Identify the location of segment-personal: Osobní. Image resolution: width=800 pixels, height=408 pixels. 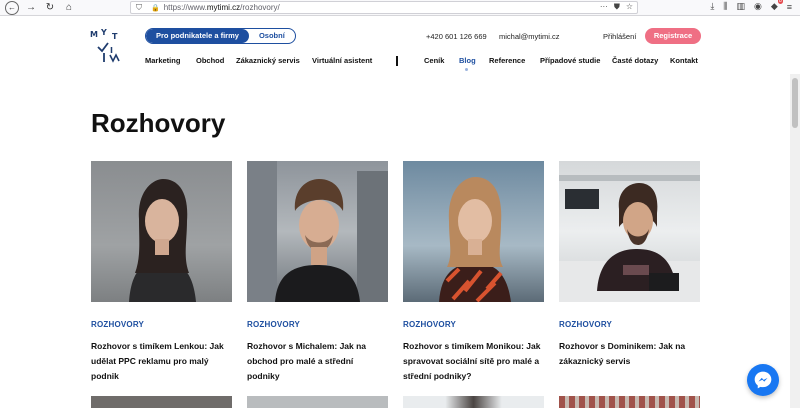
(272, 36).